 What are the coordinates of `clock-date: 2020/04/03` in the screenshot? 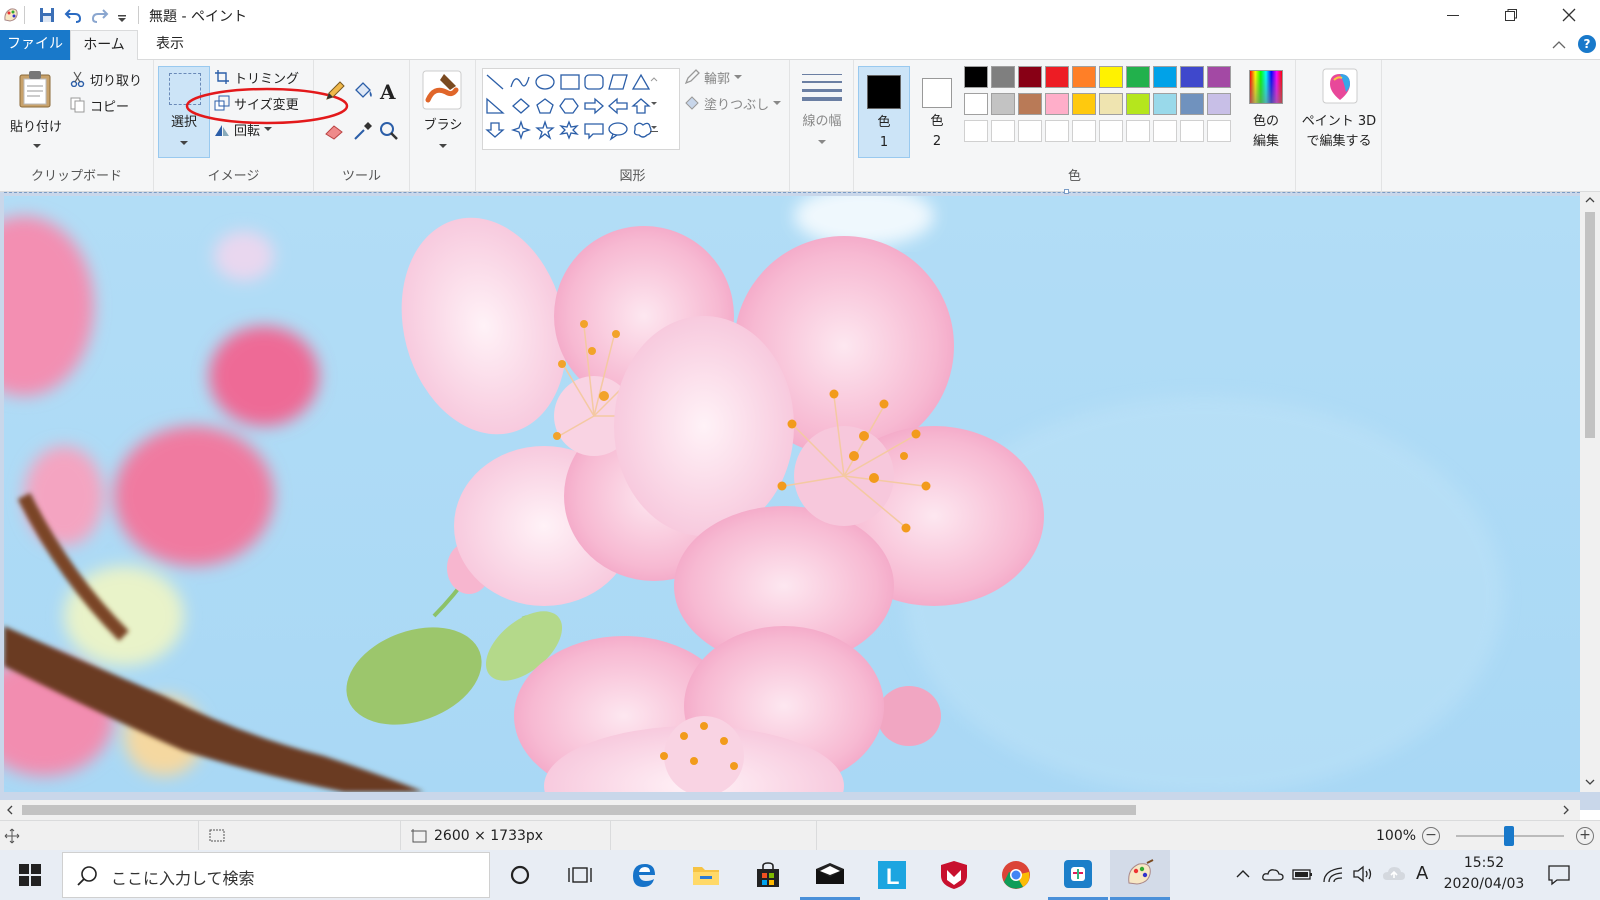 It's located at (1484, 884).